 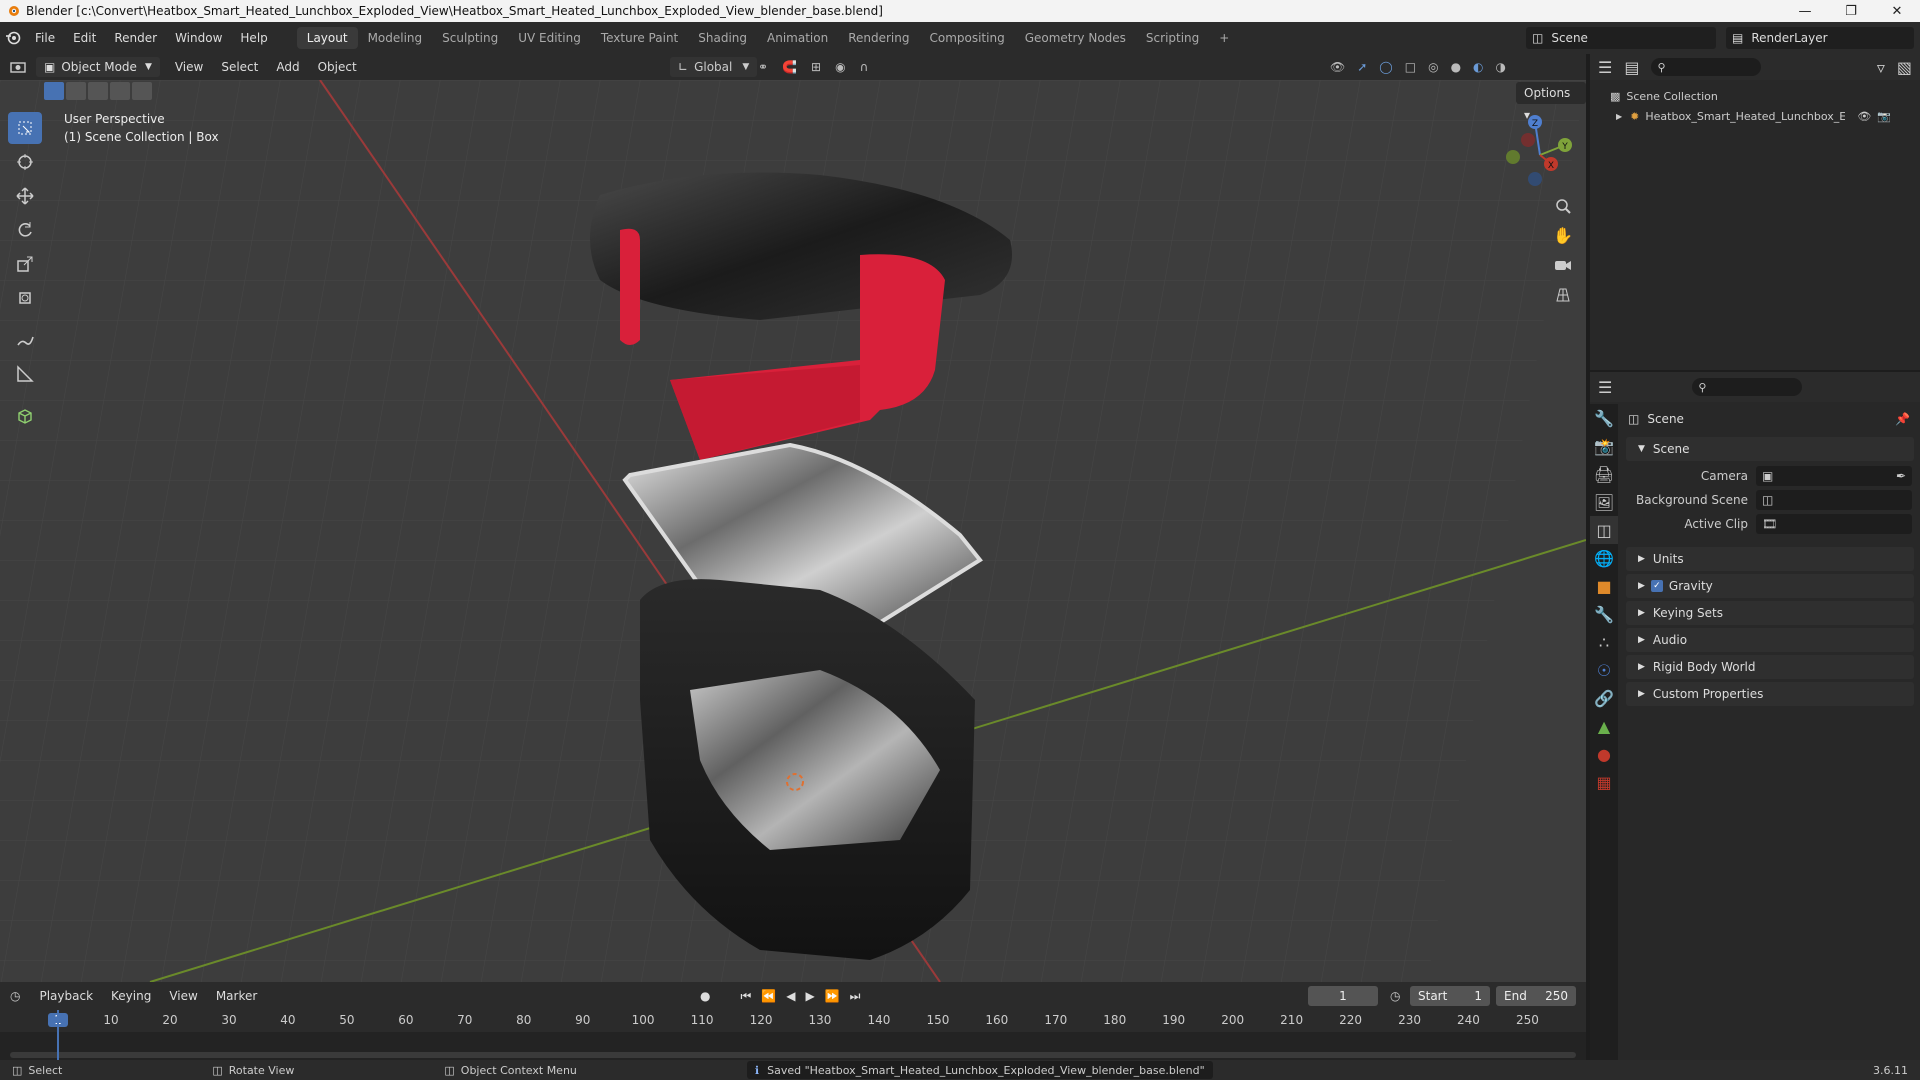 What do you see at coordinates (1706, 67) in the screenshot?
I see `outliner-search-input: ⚲` at bounding box center [1706, 67].